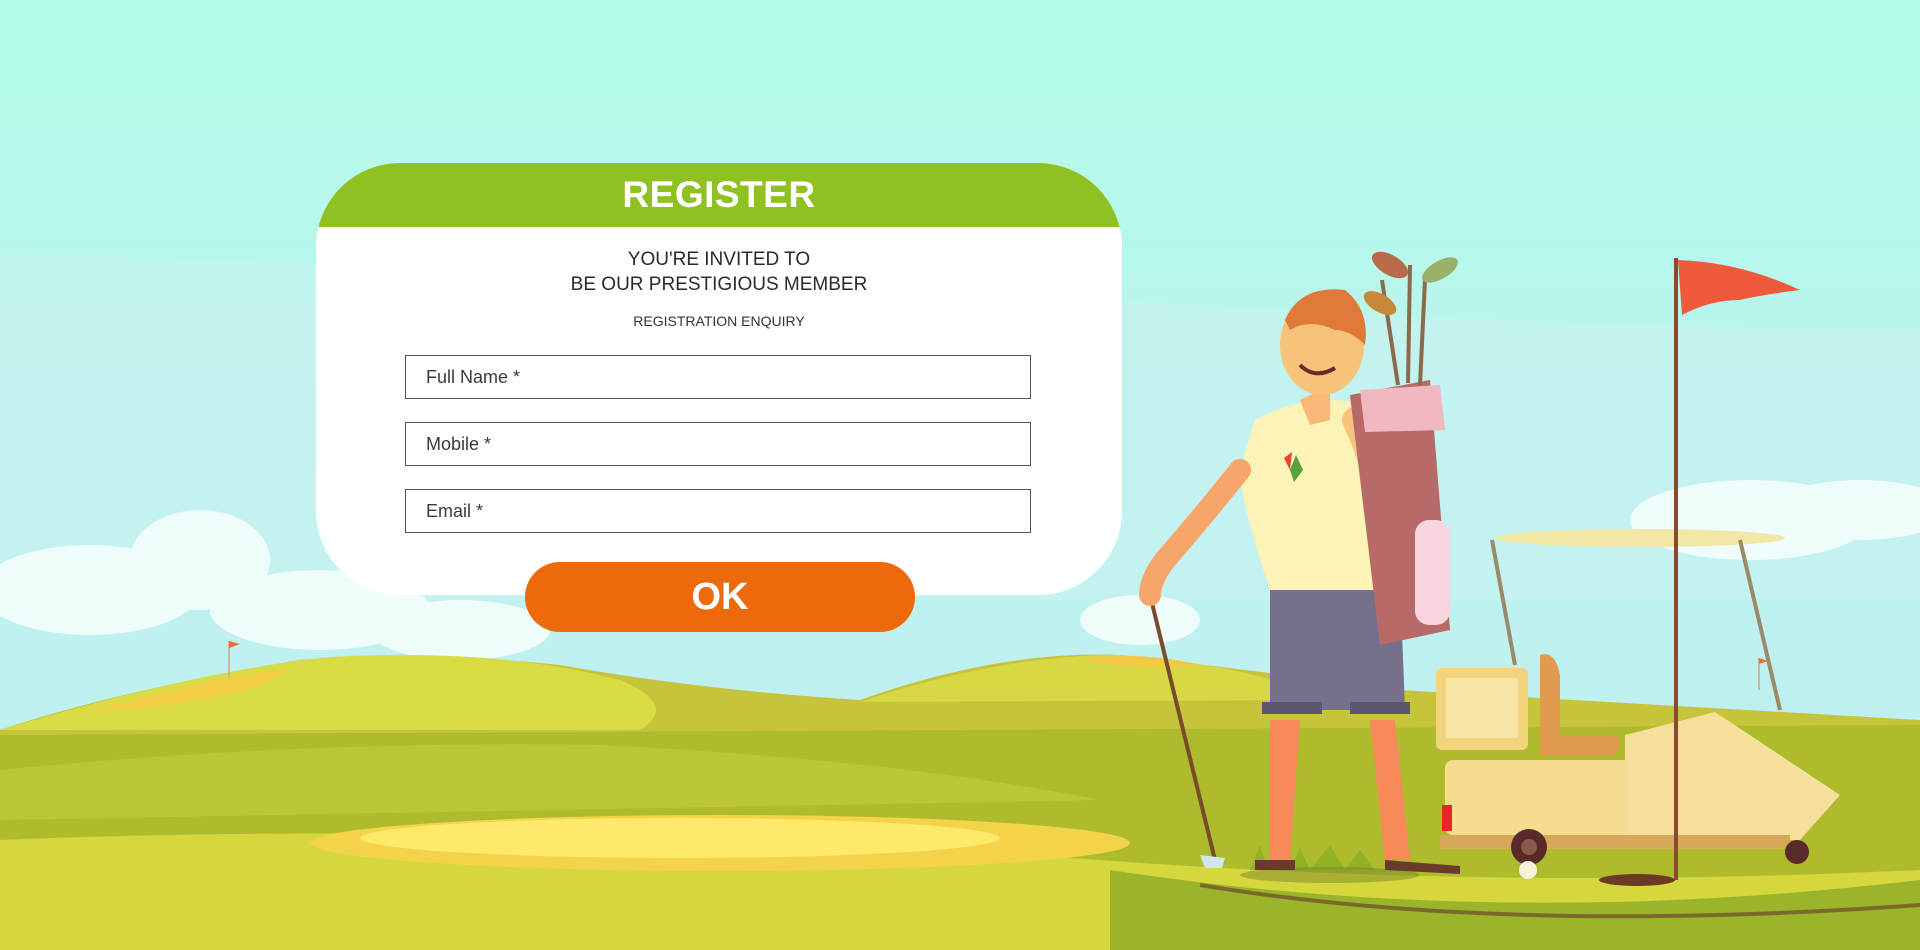 The image size is (1920, 950). I want to click on email-input, so click(718, 511).